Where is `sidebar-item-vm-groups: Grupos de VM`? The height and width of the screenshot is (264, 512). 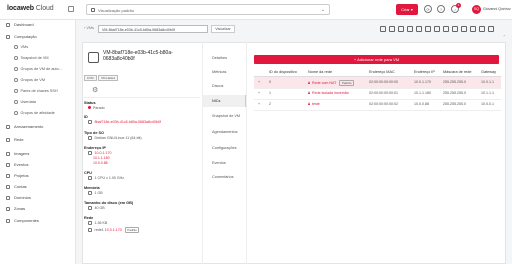 sidebar-item-vm-groups: Grupos de VM is located at coordinates (29, 80).